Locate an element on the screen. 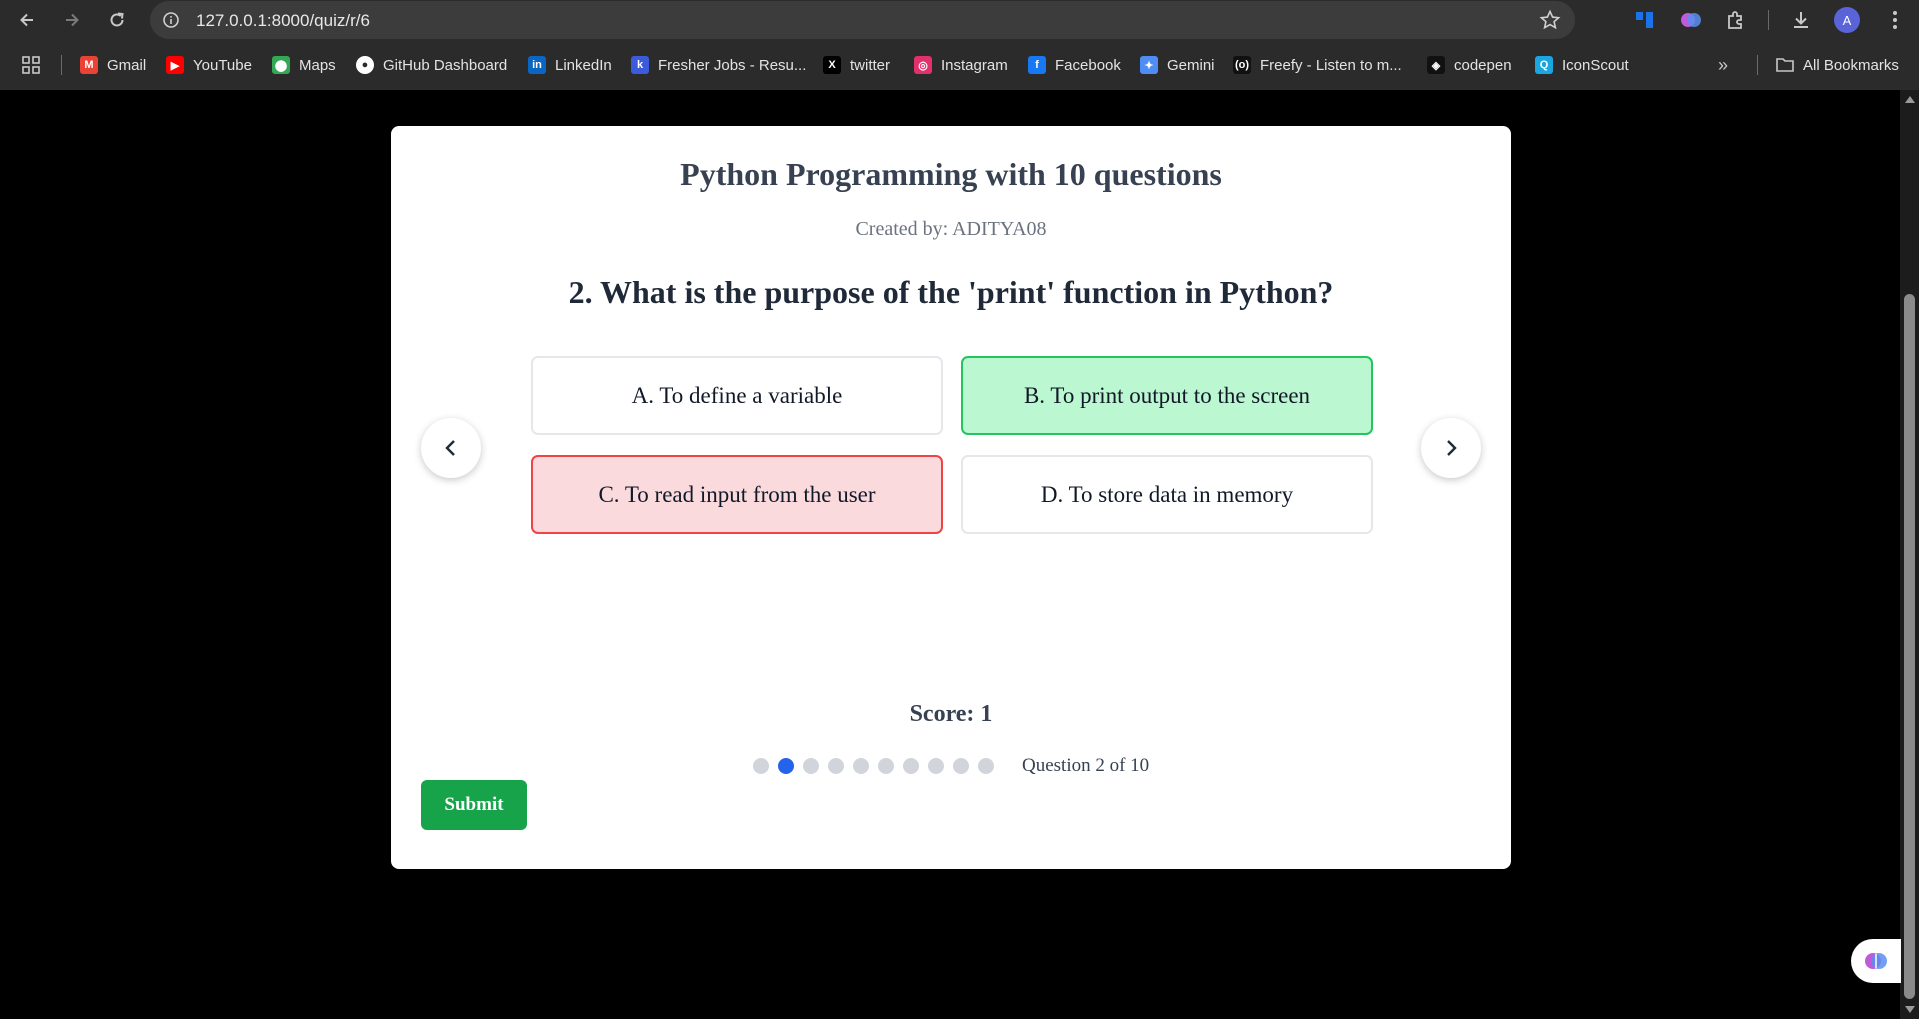 This screenshot has height=1019, width=1919. arrow-left-icon is located at coordinates (26, 20).